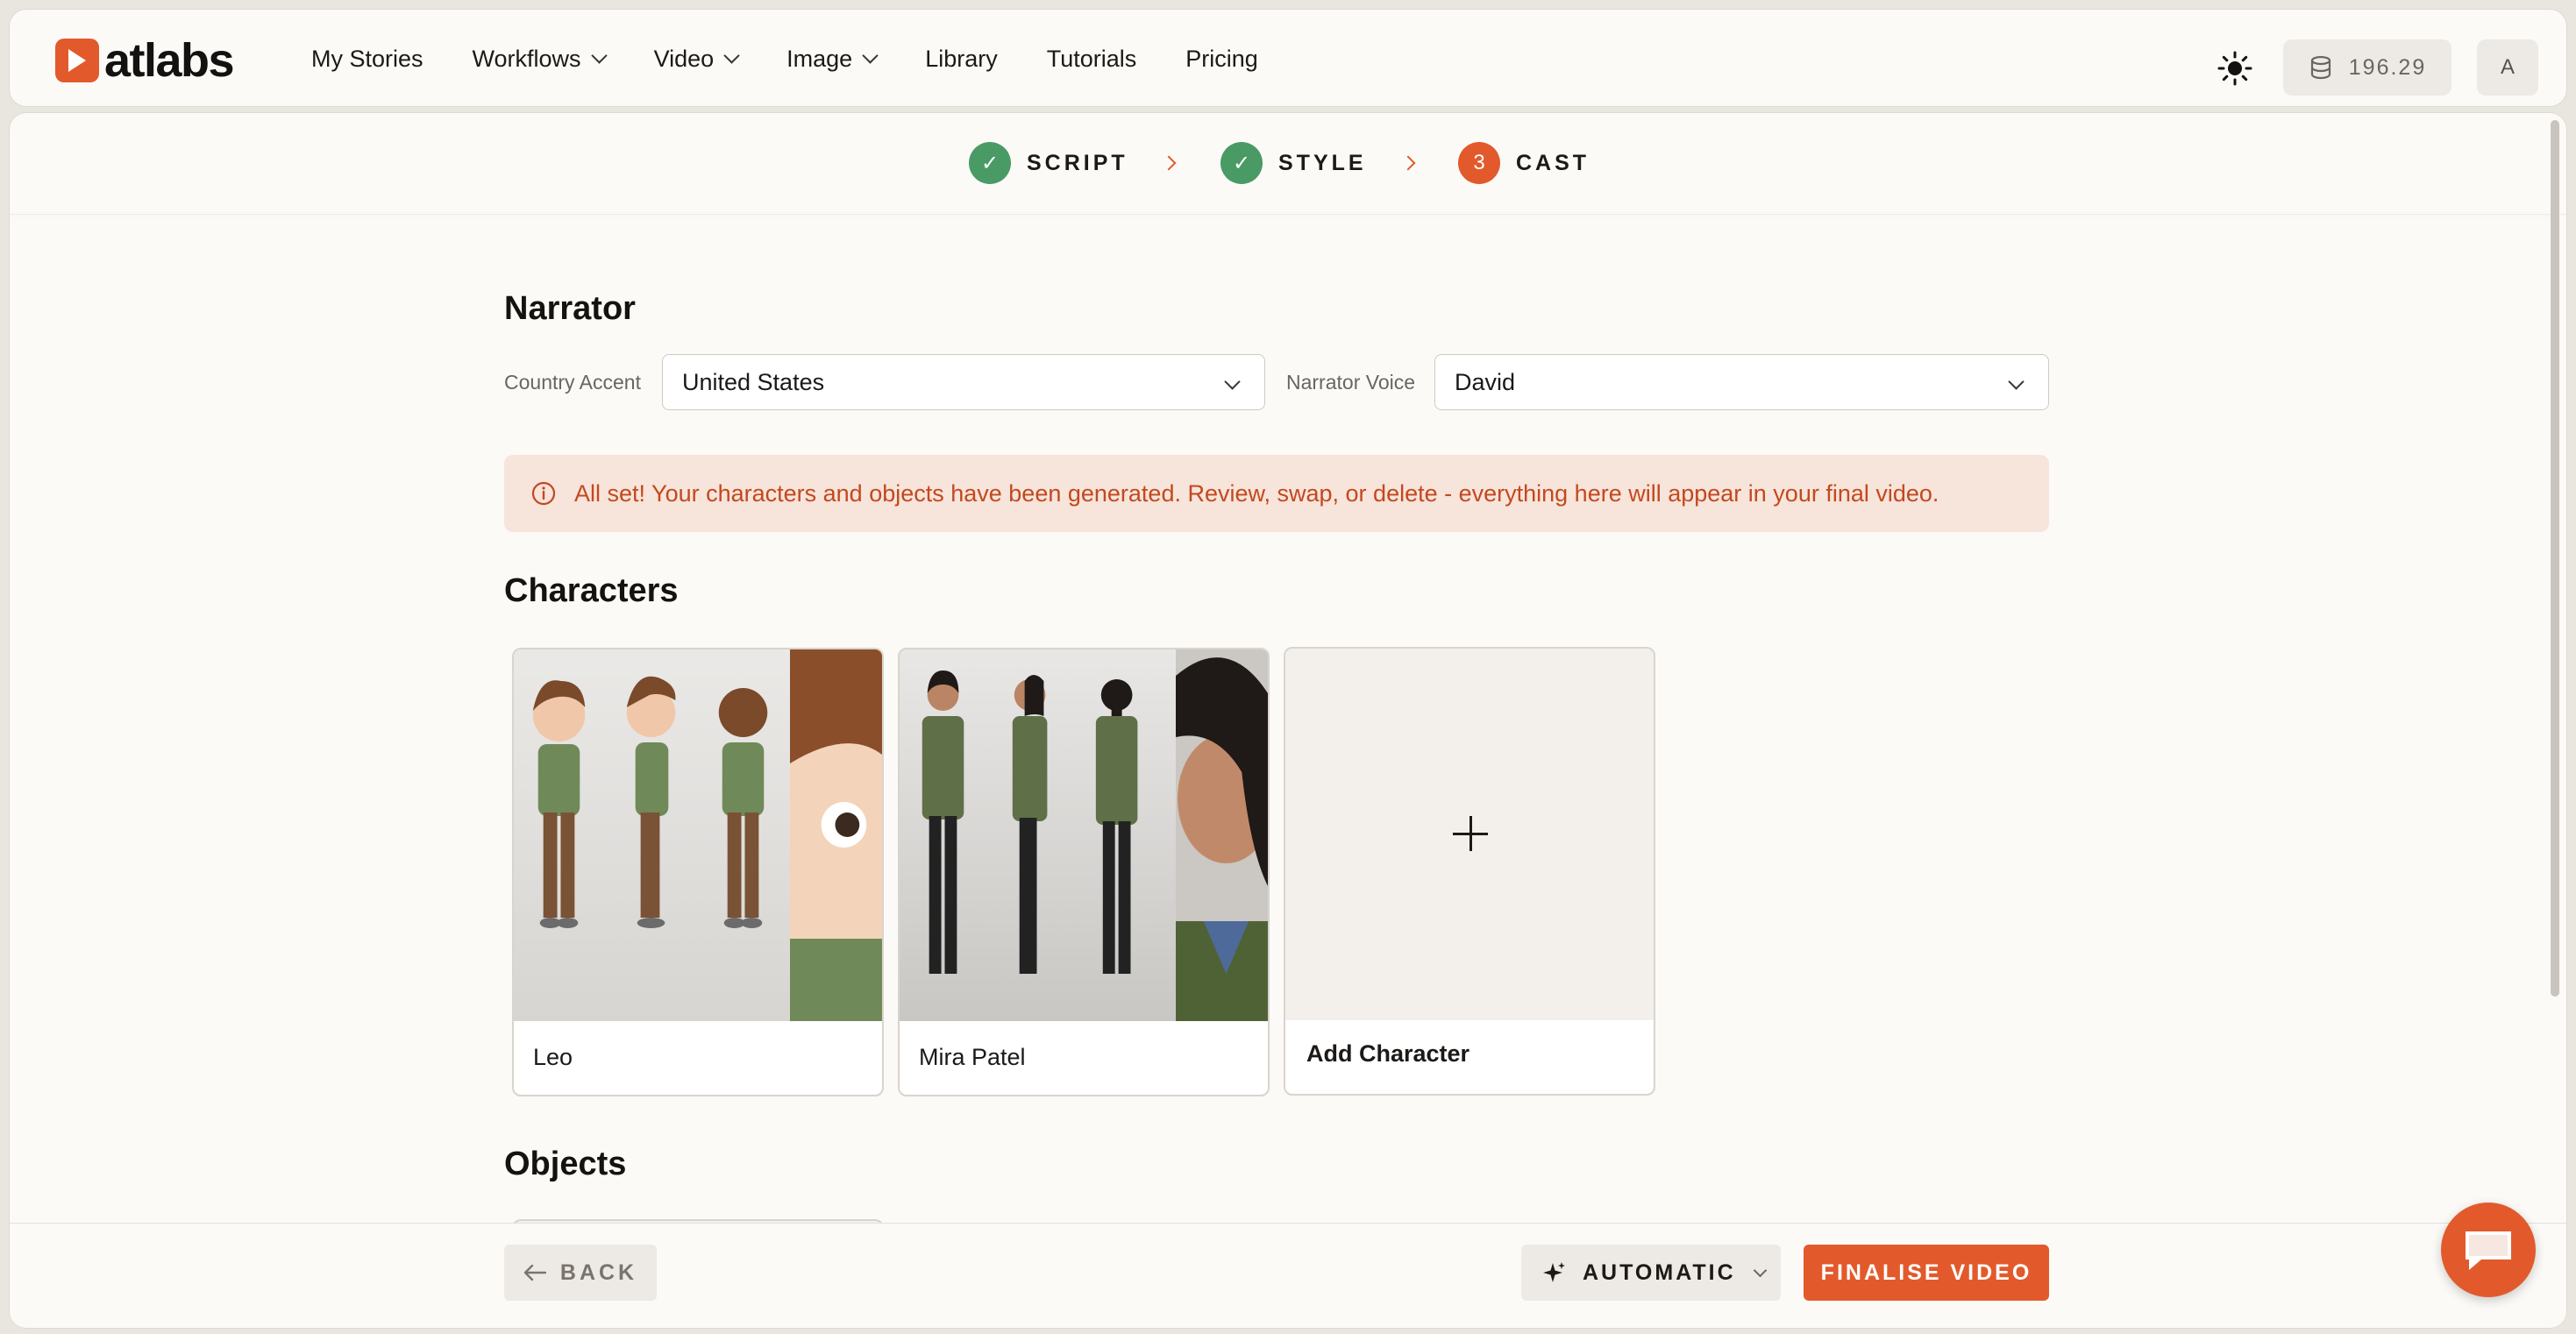  I want to click on back-button: BACK, so click(580, 1273).